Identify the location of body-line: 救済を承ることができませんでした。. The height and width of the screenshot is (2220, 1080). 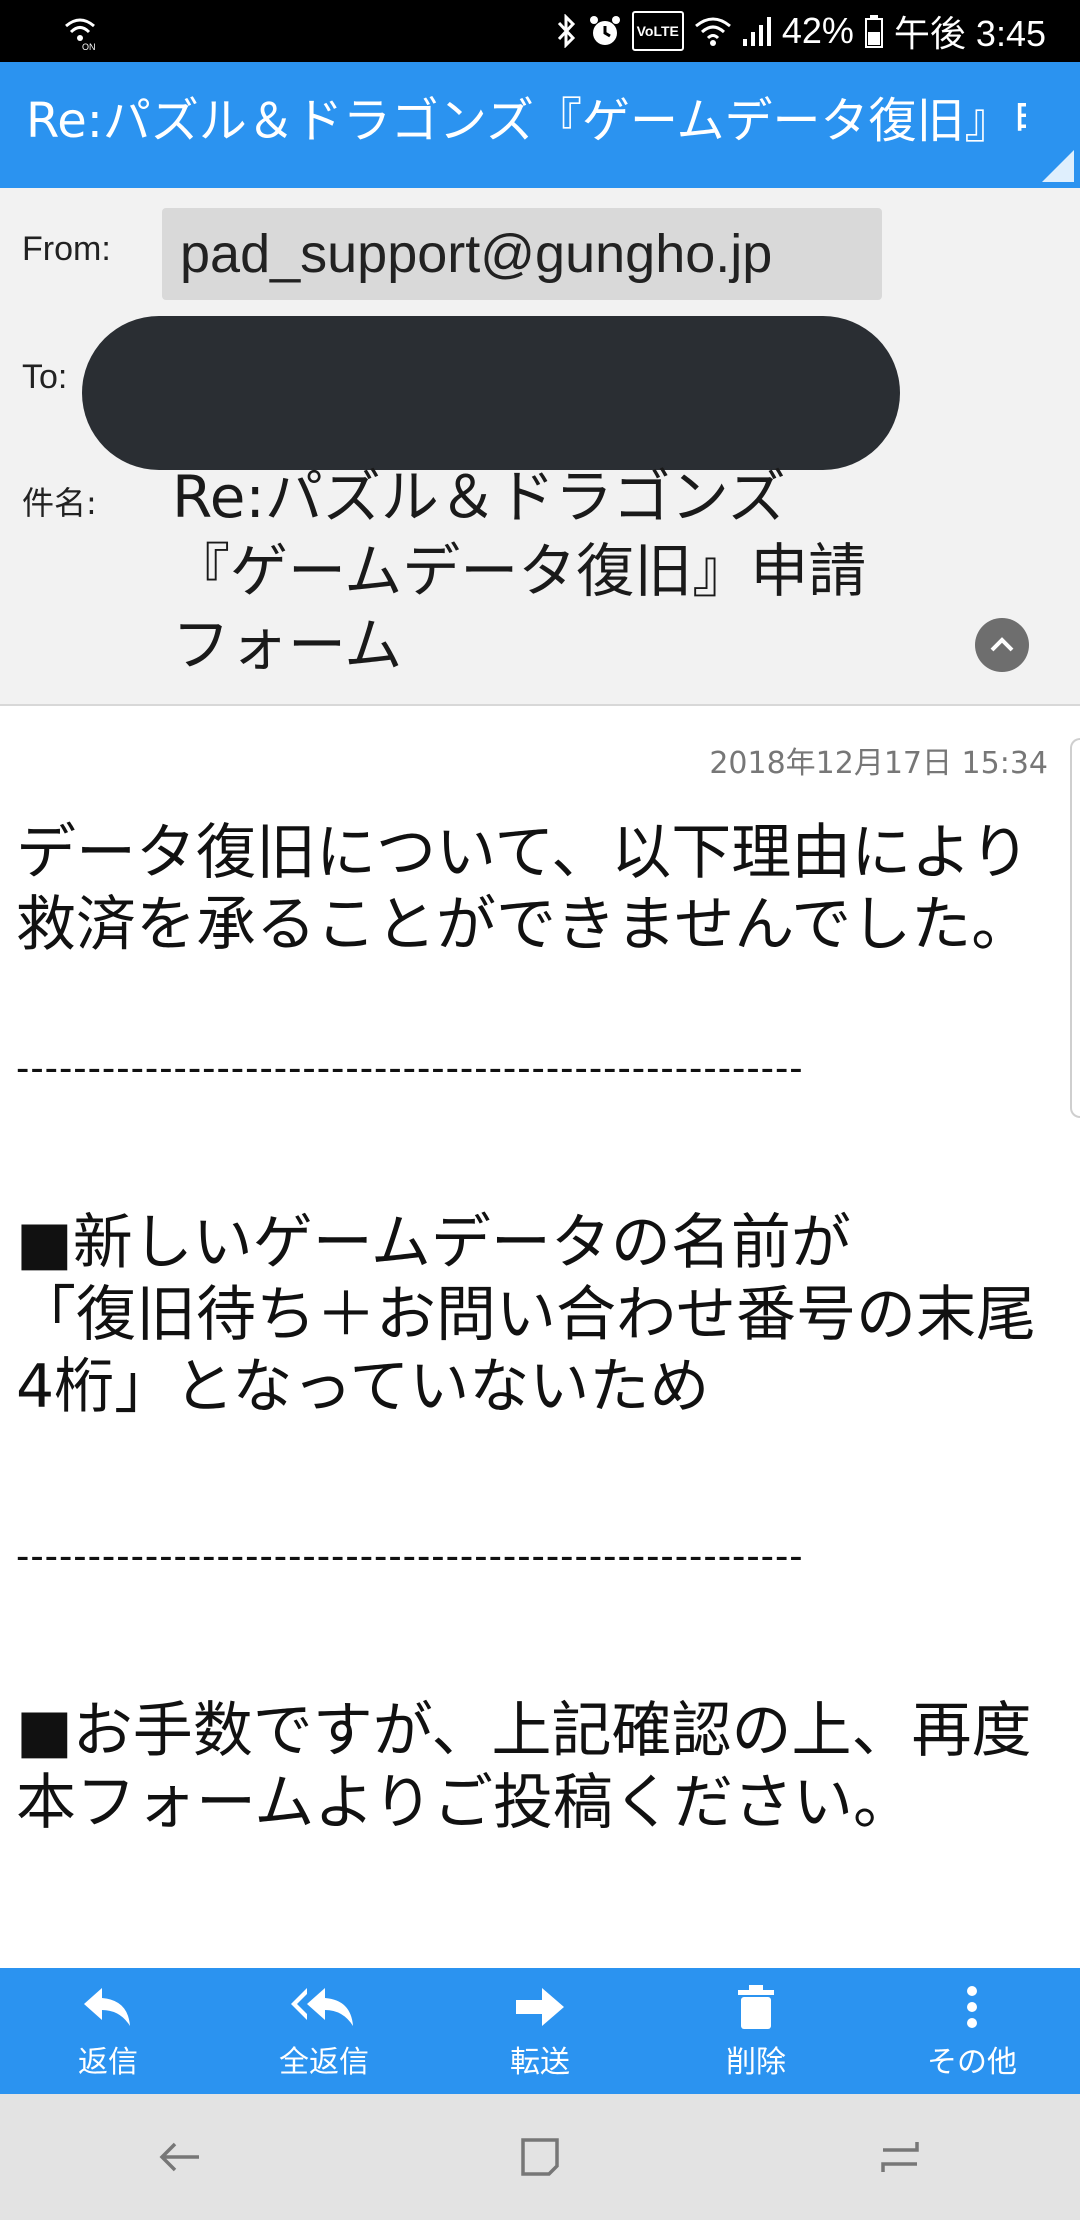
(524, 925).